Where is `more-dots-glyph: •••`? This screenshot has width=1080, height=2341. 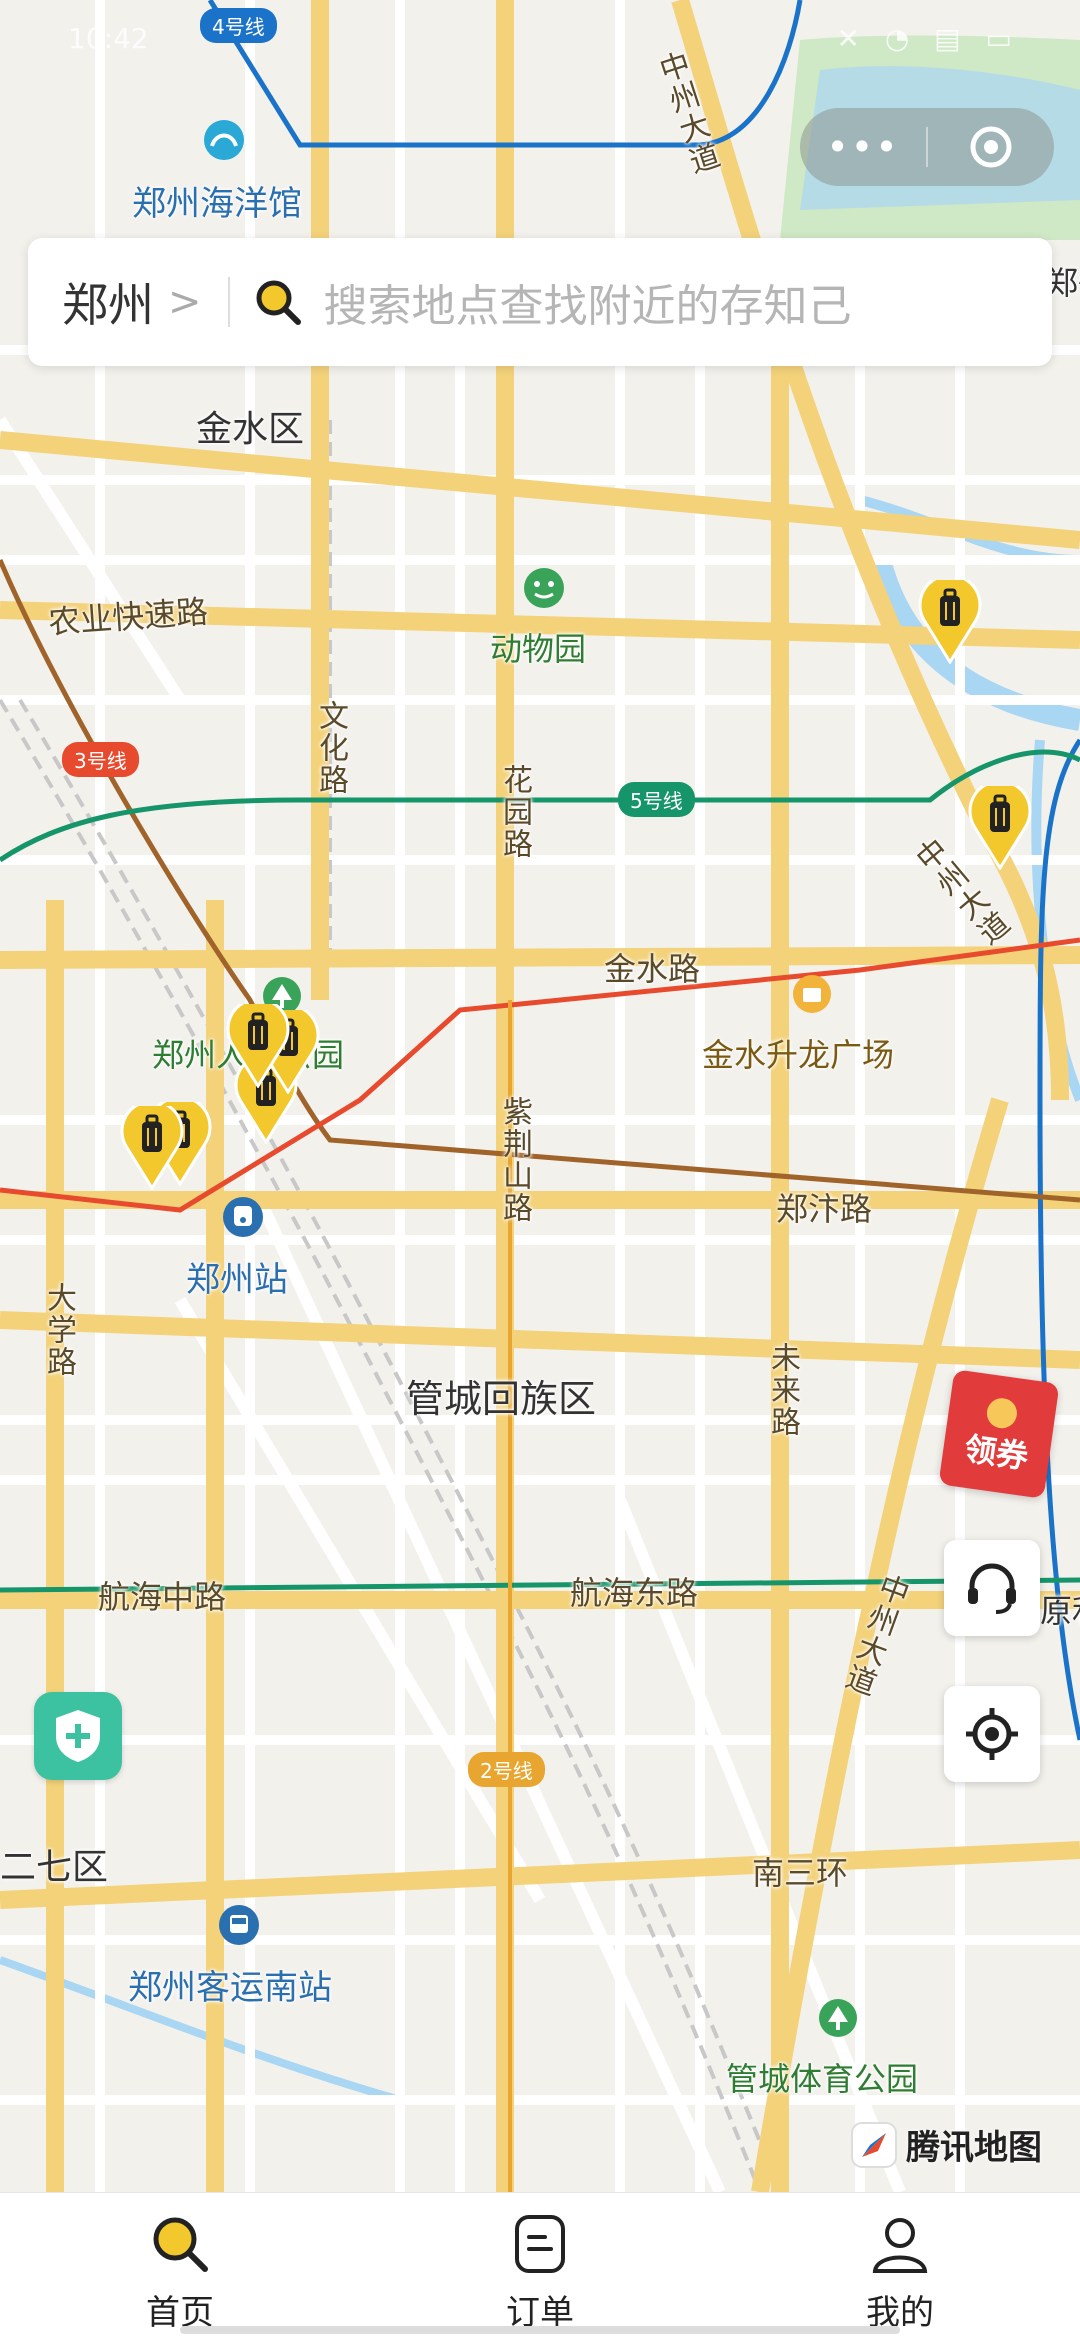 more-dots-glyph: ••• is located at coordinates (863, 147).